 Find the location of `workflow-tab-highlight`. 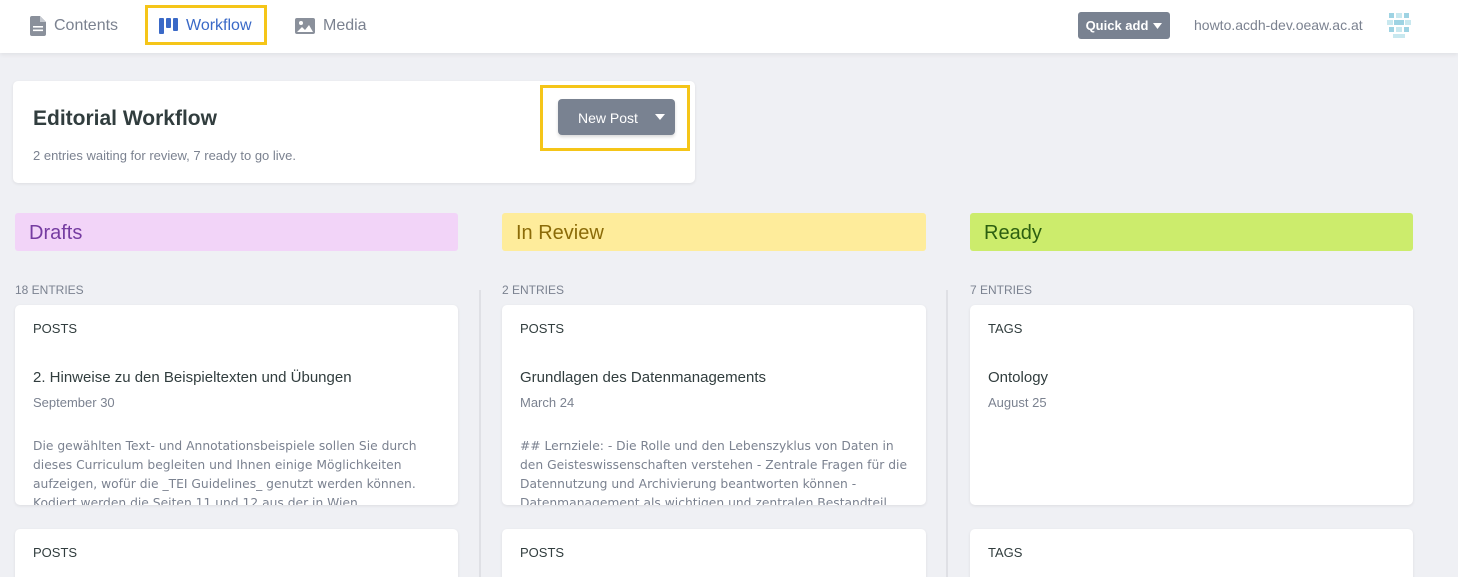

workflow-tab-highlight is located at coordinates (206, 25).